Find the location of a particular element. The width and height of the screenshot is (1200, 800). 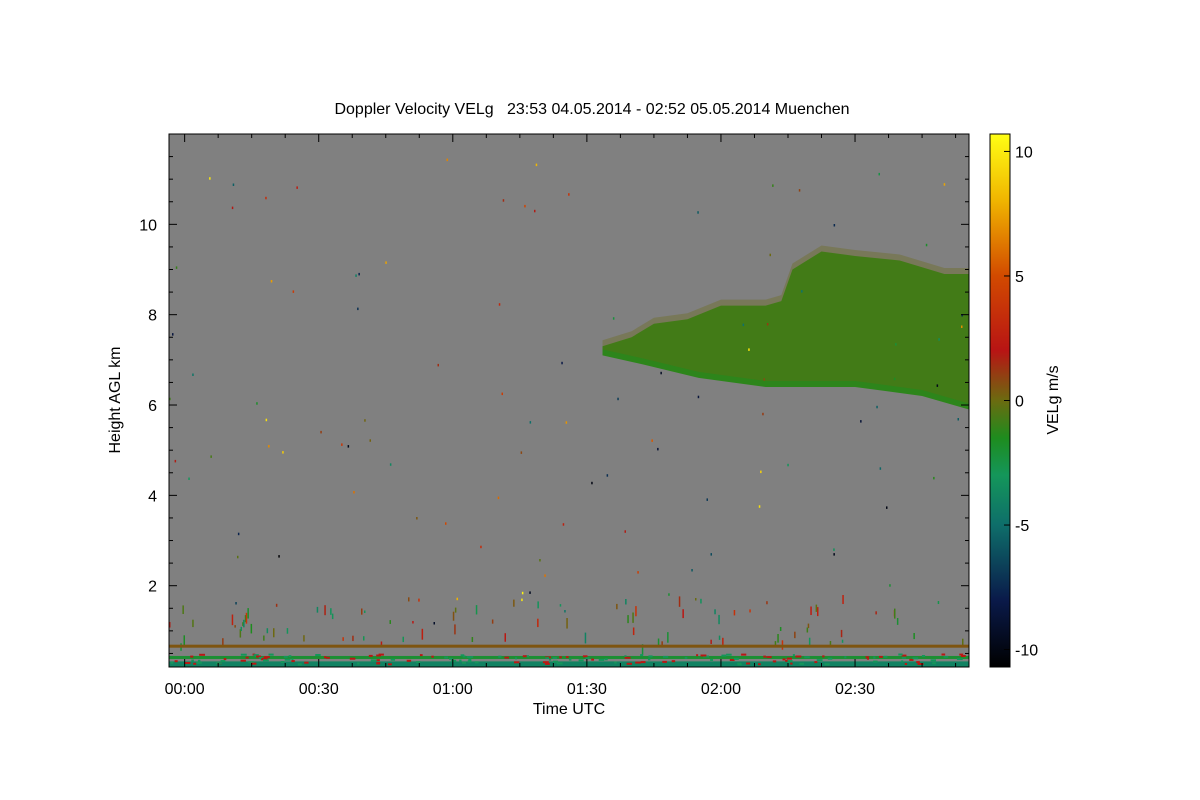

colorbar-tick-label: -5 is located at coordinates (1022, 526).